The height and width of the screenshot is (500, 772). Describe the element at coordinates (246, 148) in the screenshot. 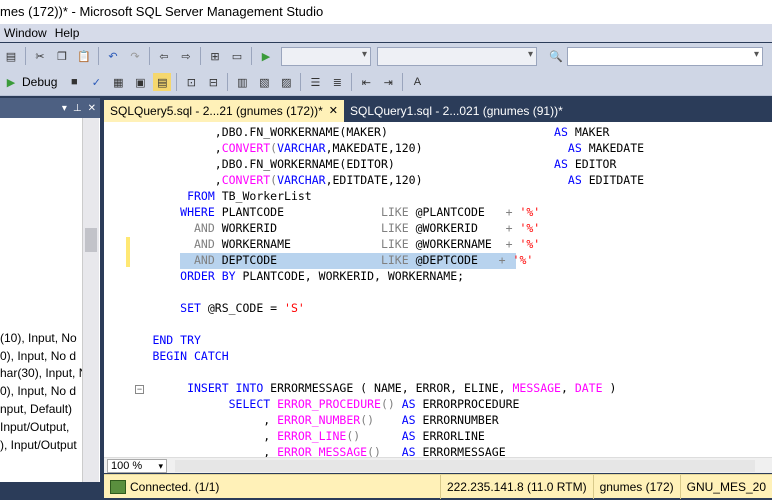

I see `code-token: CONVERT` at that location.